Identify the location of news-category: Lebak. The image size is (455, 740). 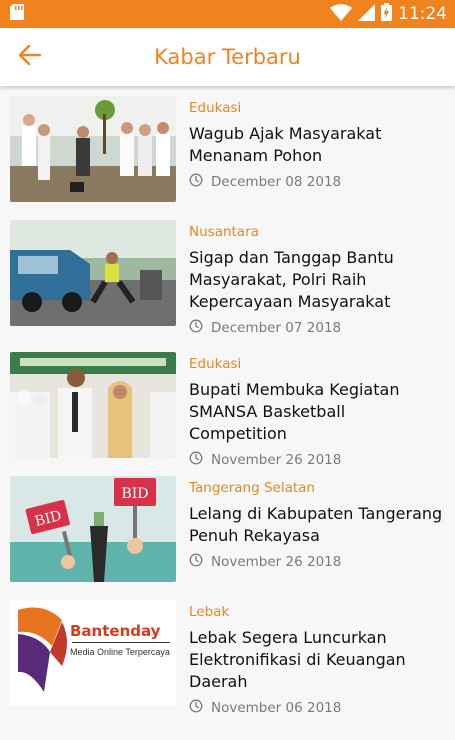
(209, 612).